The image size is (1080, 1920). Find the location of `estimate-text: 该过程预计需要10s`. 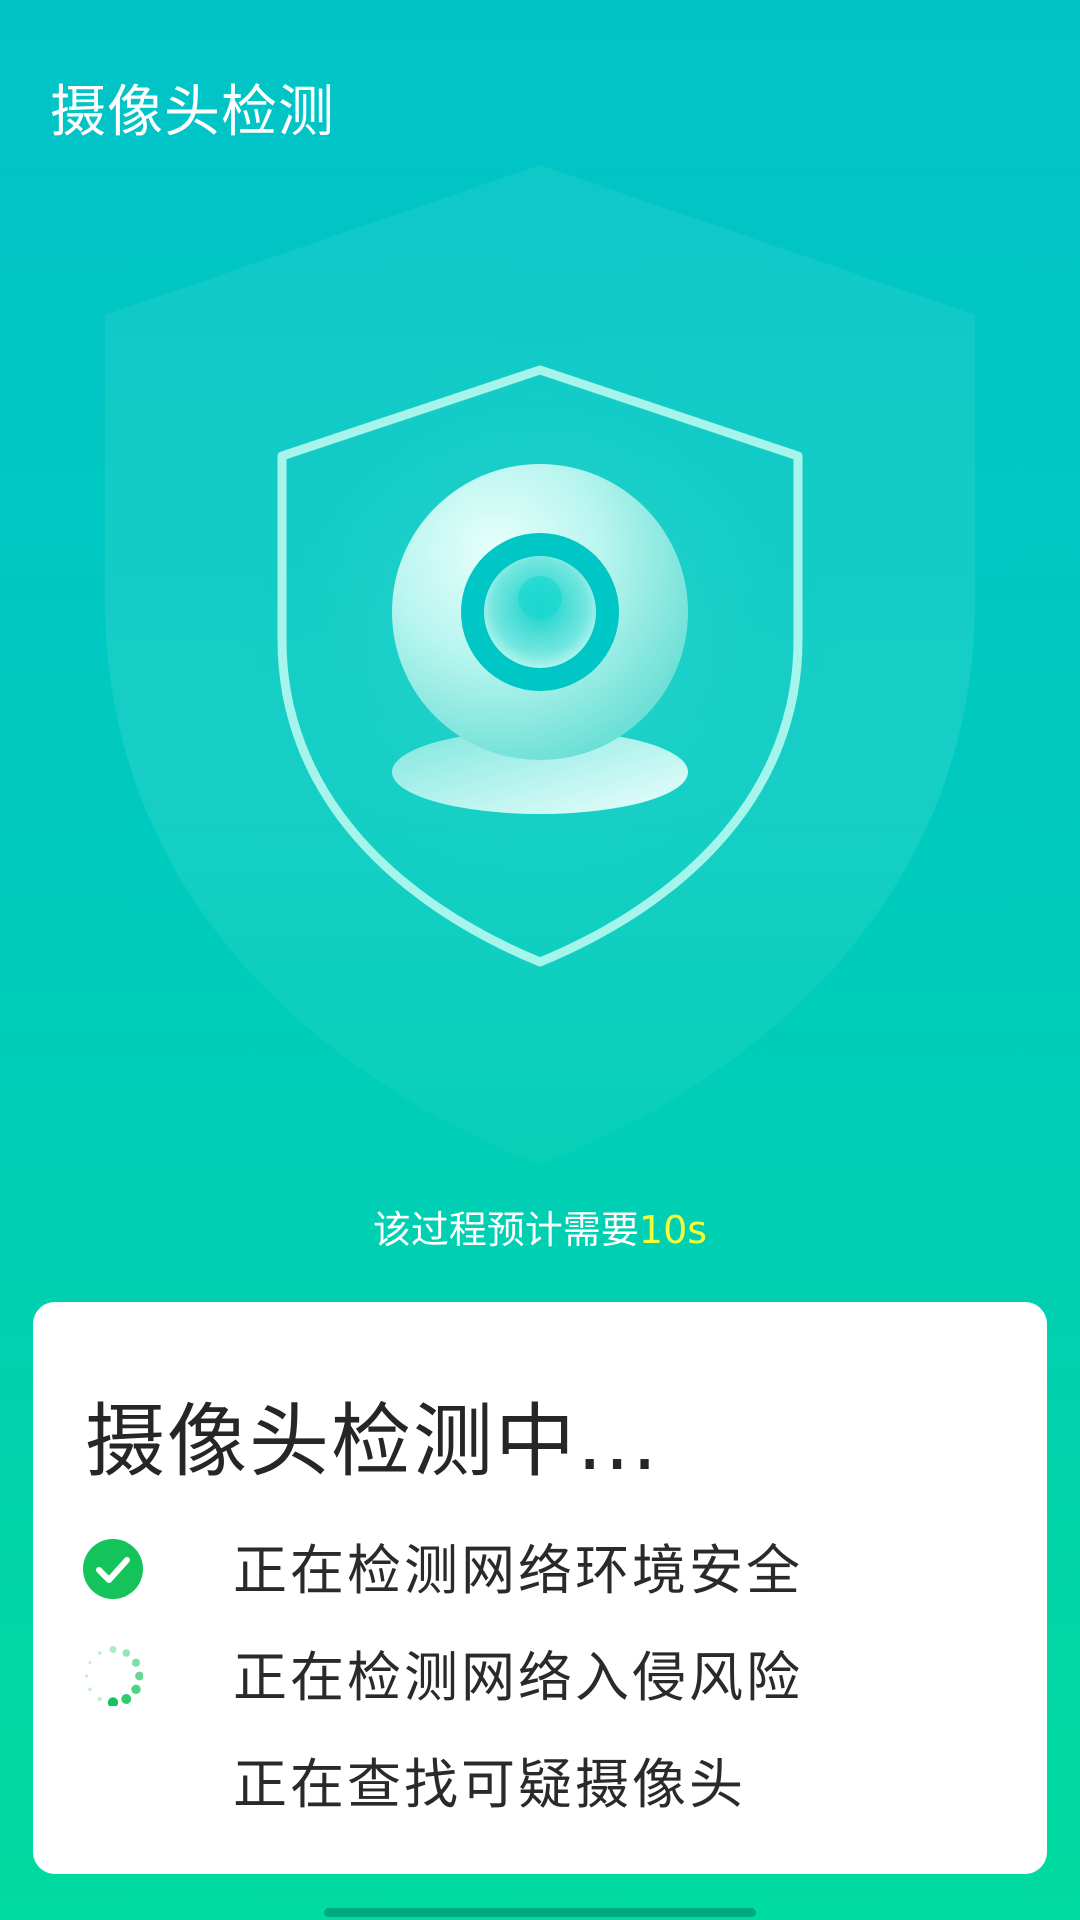

estimate-text: 该过程预计需要10s is located at coordinates (540, 1230).